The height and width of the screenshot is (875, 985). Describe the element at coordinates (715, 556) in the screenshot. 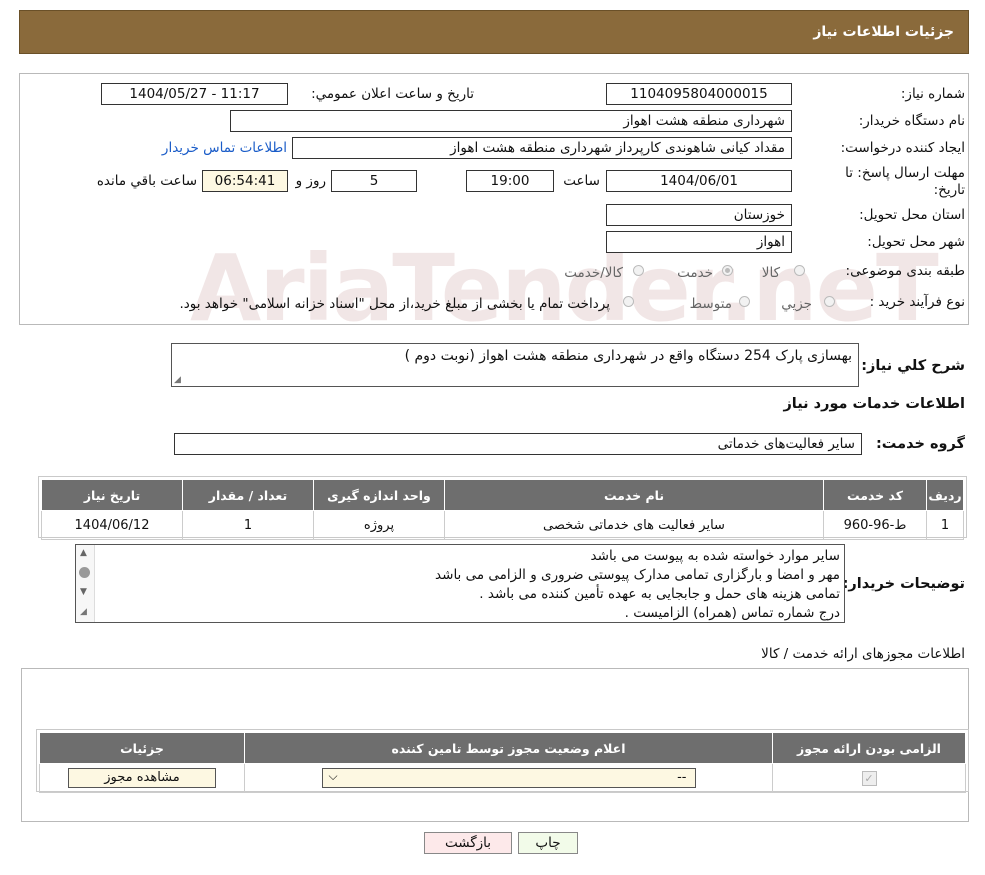

I see `buyer-note-line: سایر موارد خواسته شده به پیوست می باشد` at that location.